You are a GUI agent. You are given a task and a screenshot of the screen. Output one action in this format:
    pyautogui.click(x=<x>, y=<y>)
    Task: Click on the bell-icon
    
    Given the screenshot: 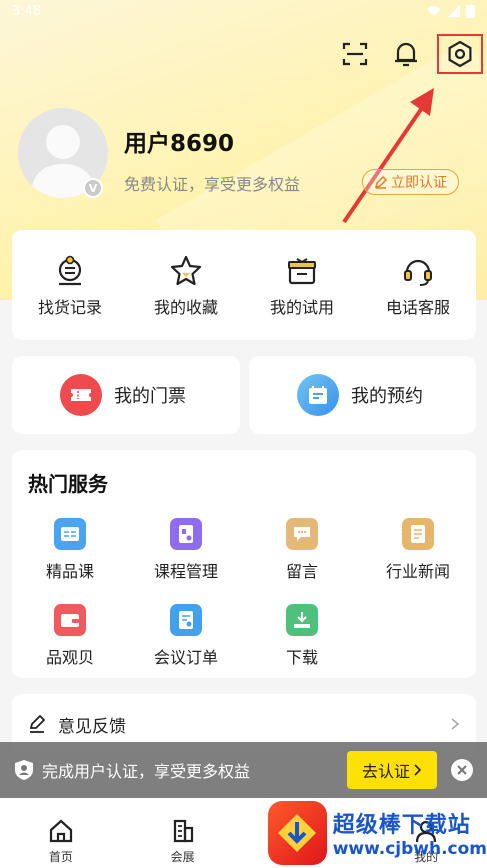 What is the action you would take?
    pyautogui.click(x=406, y=54)
    